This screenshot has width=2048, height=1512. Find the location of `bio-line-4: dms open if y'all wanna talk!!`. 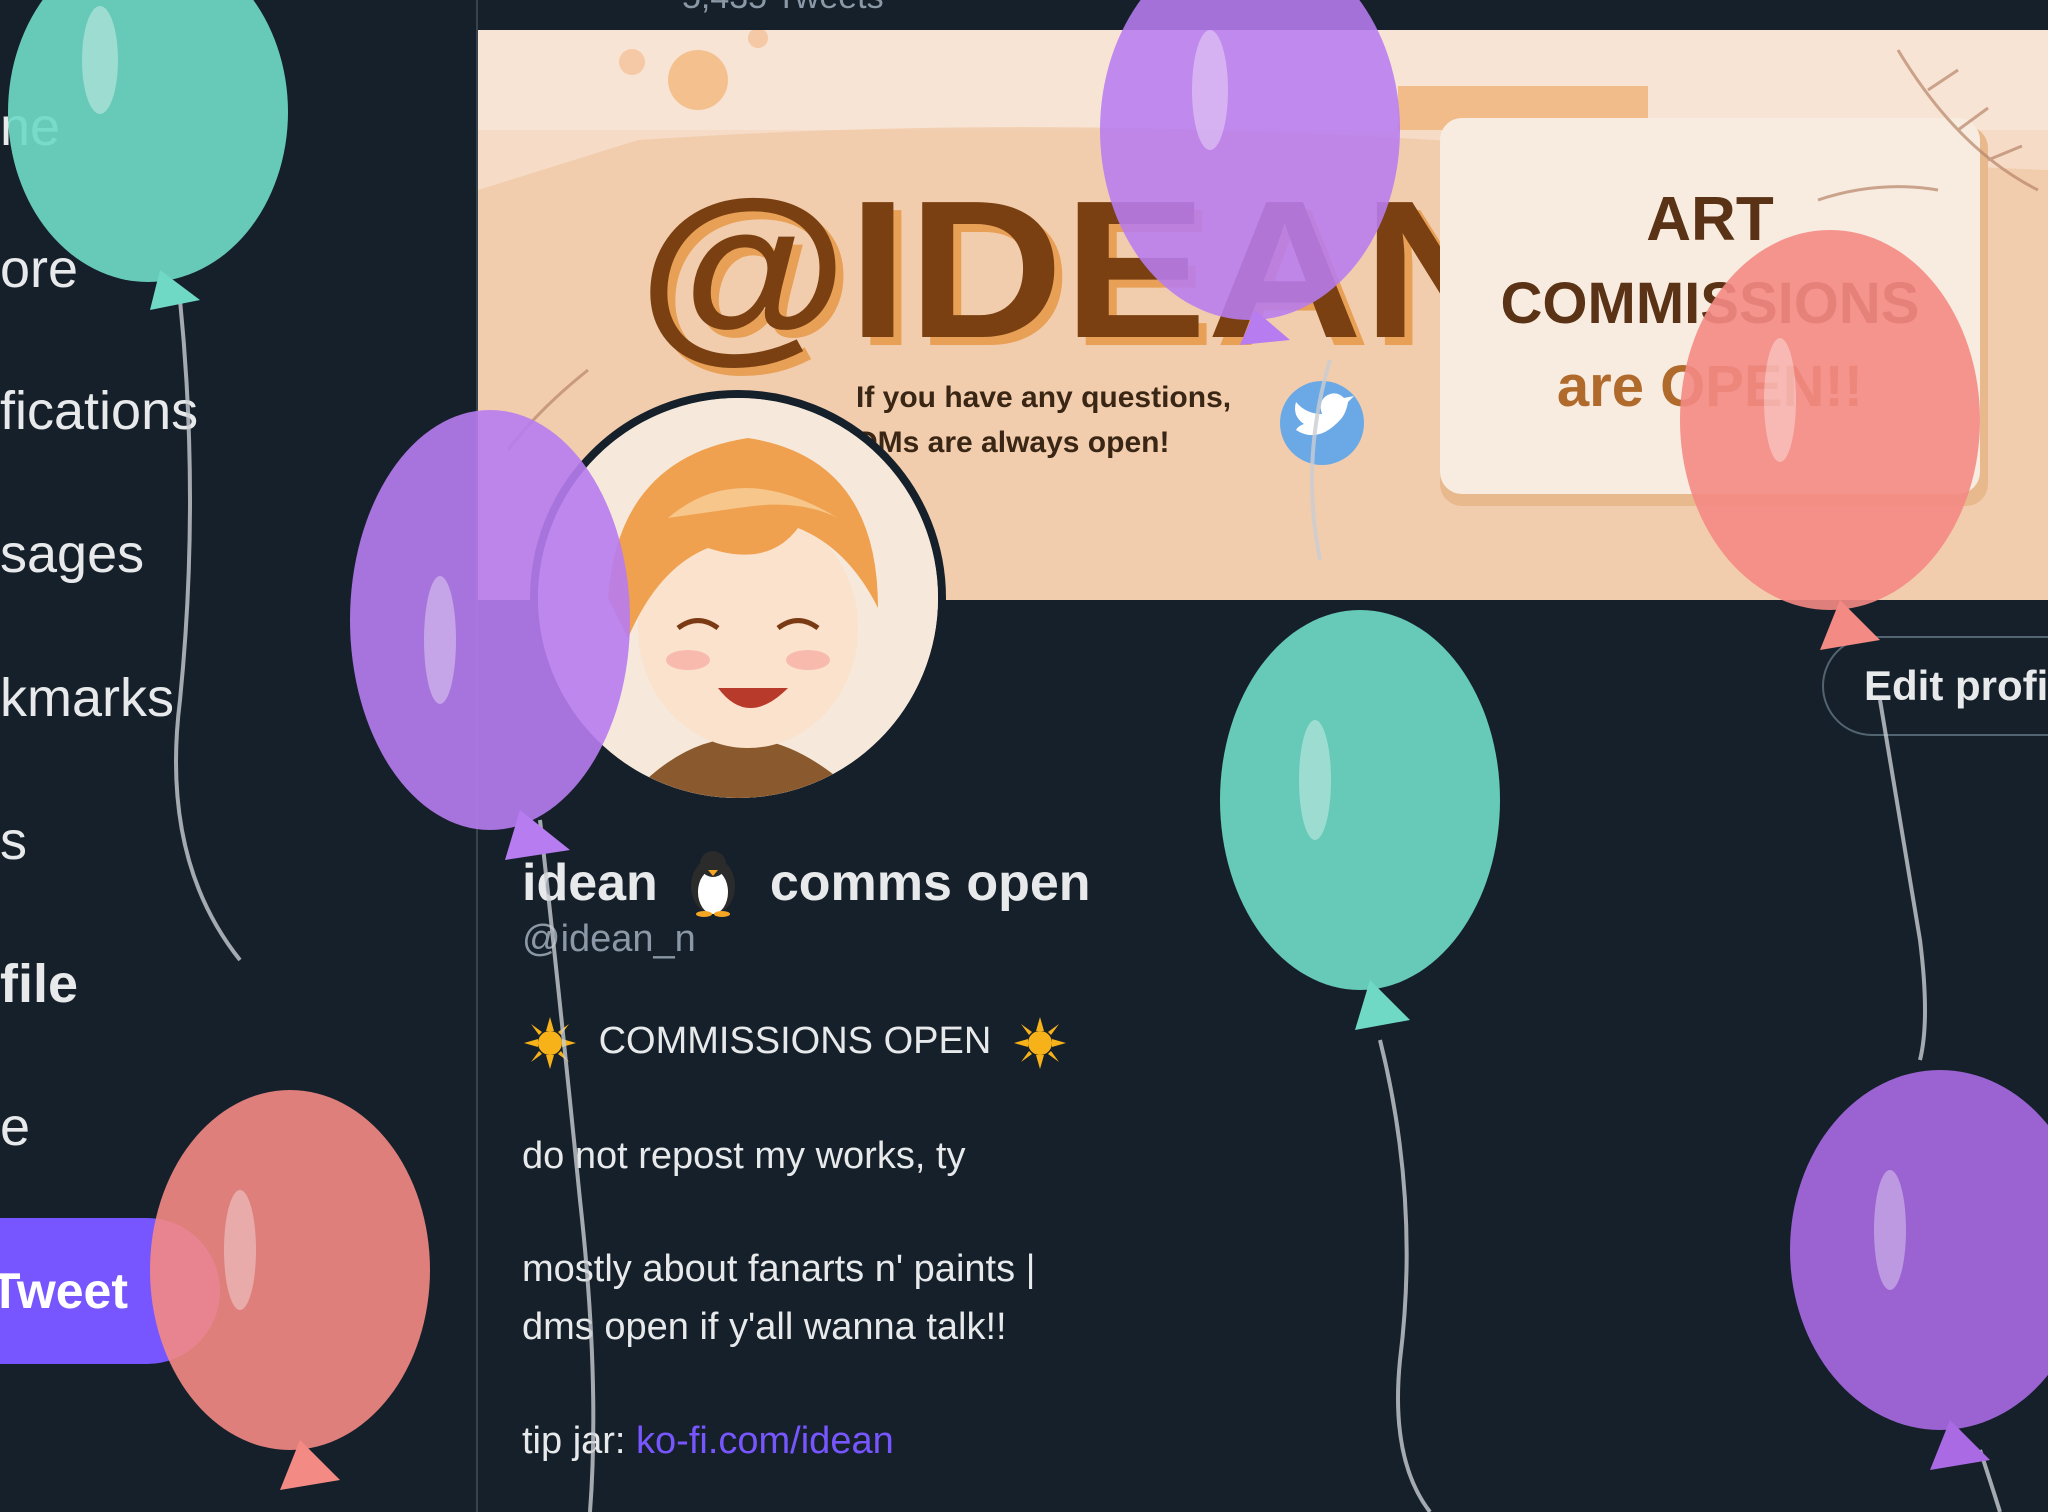

bio-line-4: dms open if y'all wanna talk!! is located at coordinates (764, 1327).